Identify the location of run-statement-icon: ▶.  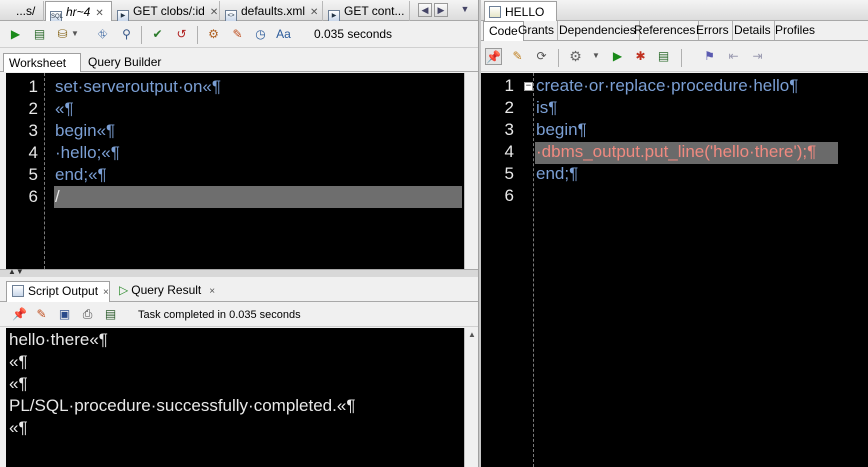
(15, 34).